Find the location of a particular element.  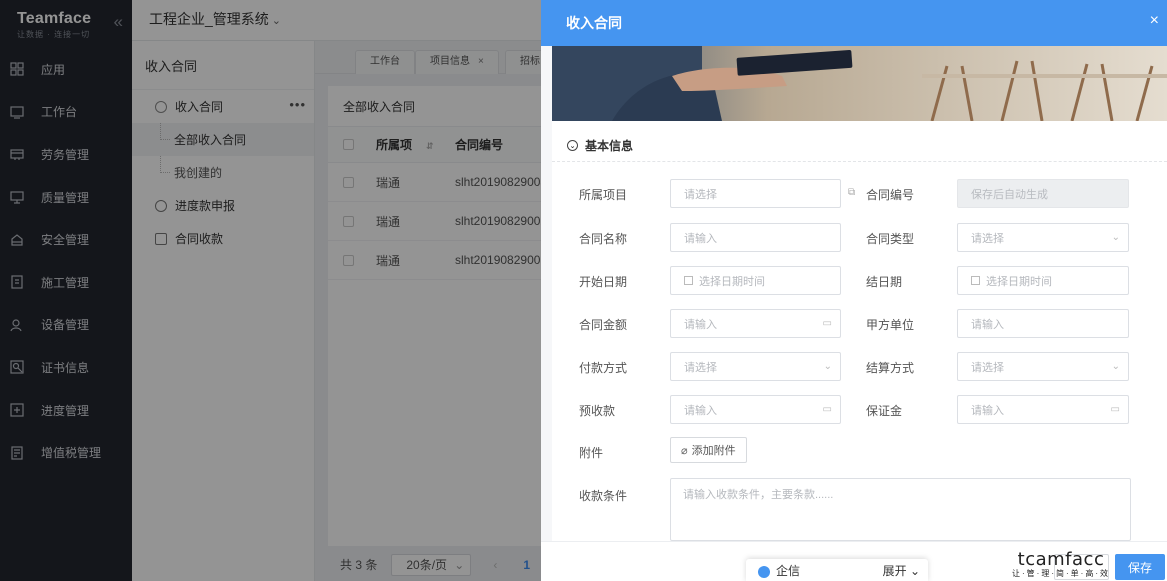

field-label: 附件 is located at coordinates (591, 453).